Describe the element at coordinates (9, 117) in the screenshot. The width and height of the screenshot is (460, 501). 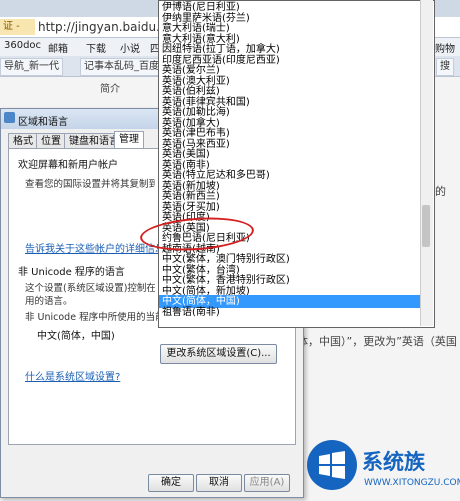
I see `globe-icon` at that location.